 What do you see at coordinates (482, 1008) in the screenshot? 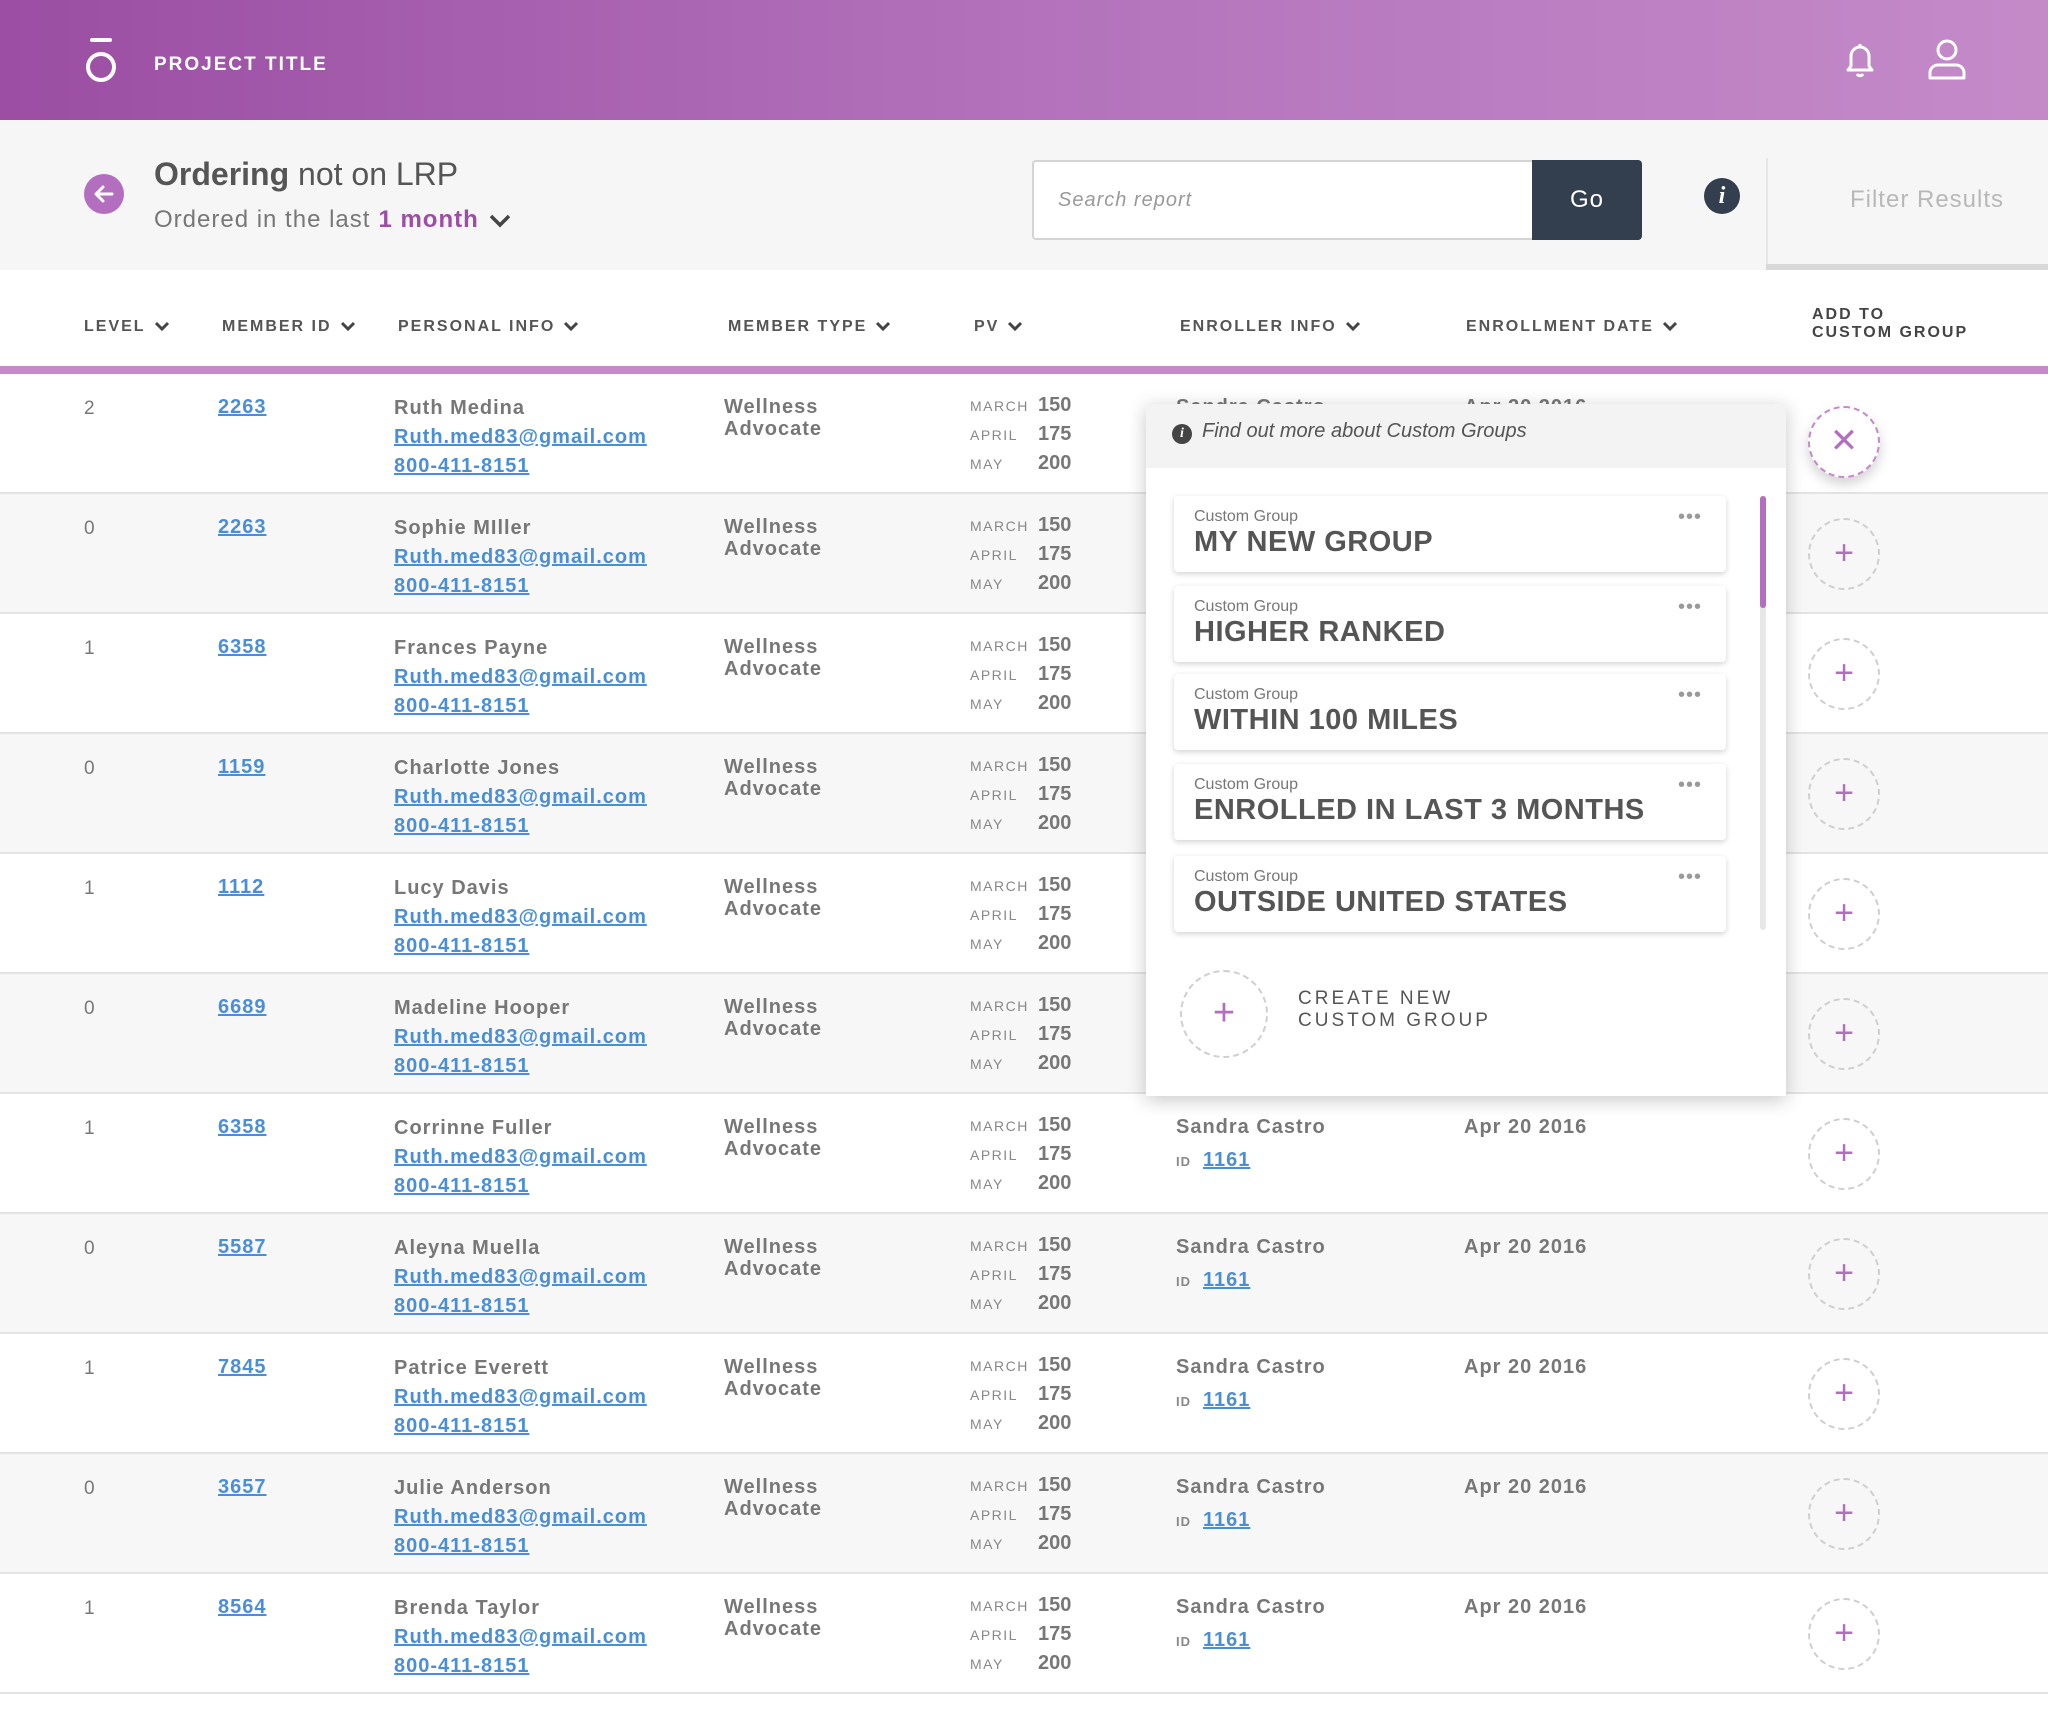
I see `member-name: Madeline Hooper` at bounding box center [482, 1008].